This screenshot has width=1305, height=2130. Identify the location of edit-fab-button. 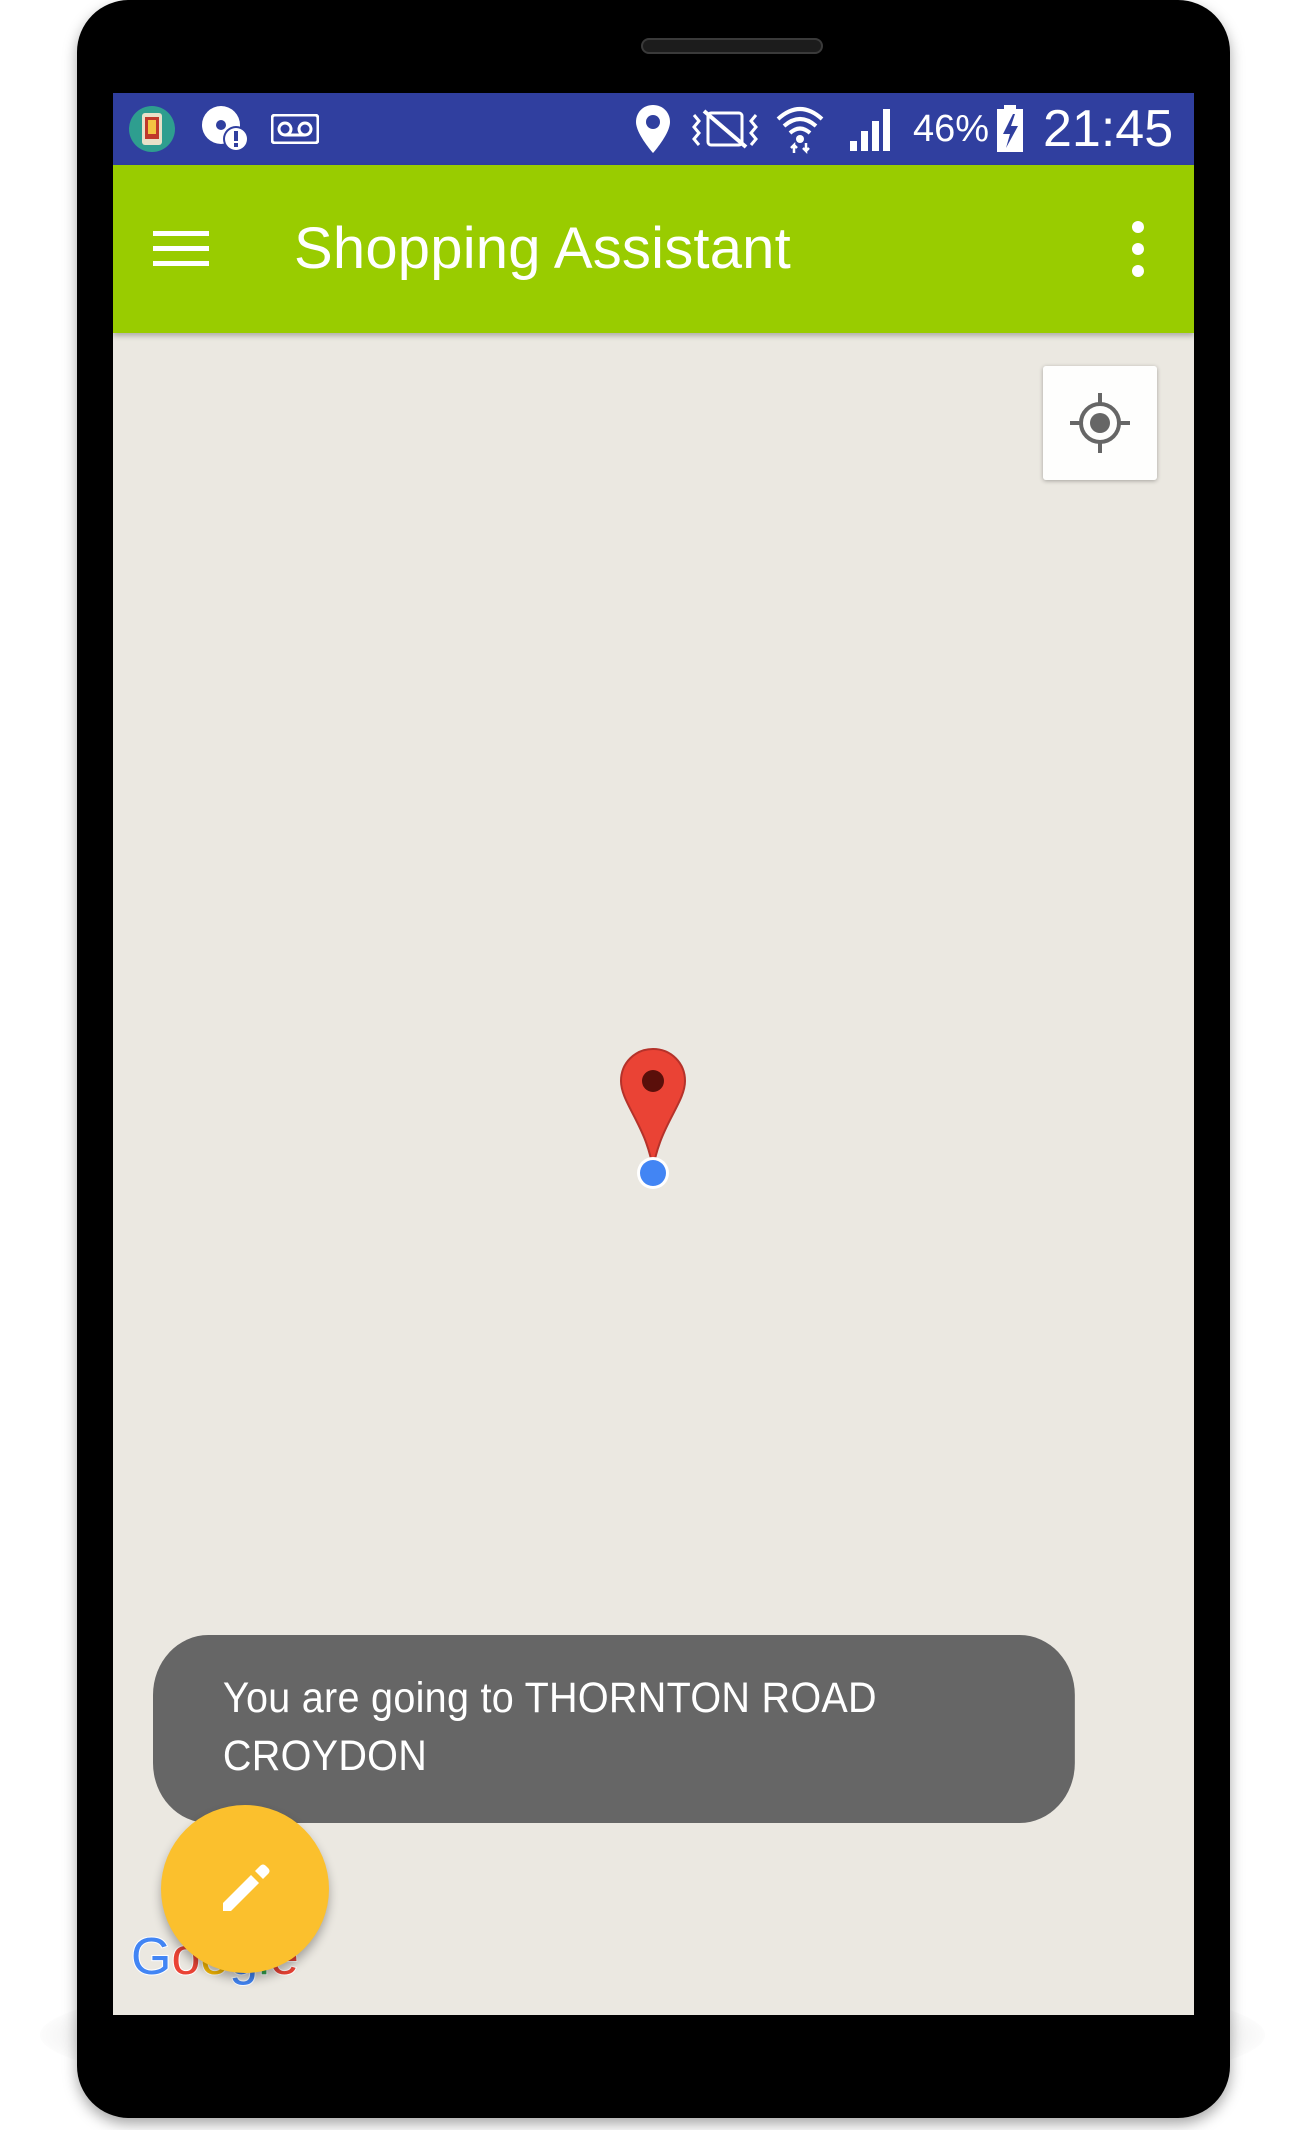
(245, 1889).